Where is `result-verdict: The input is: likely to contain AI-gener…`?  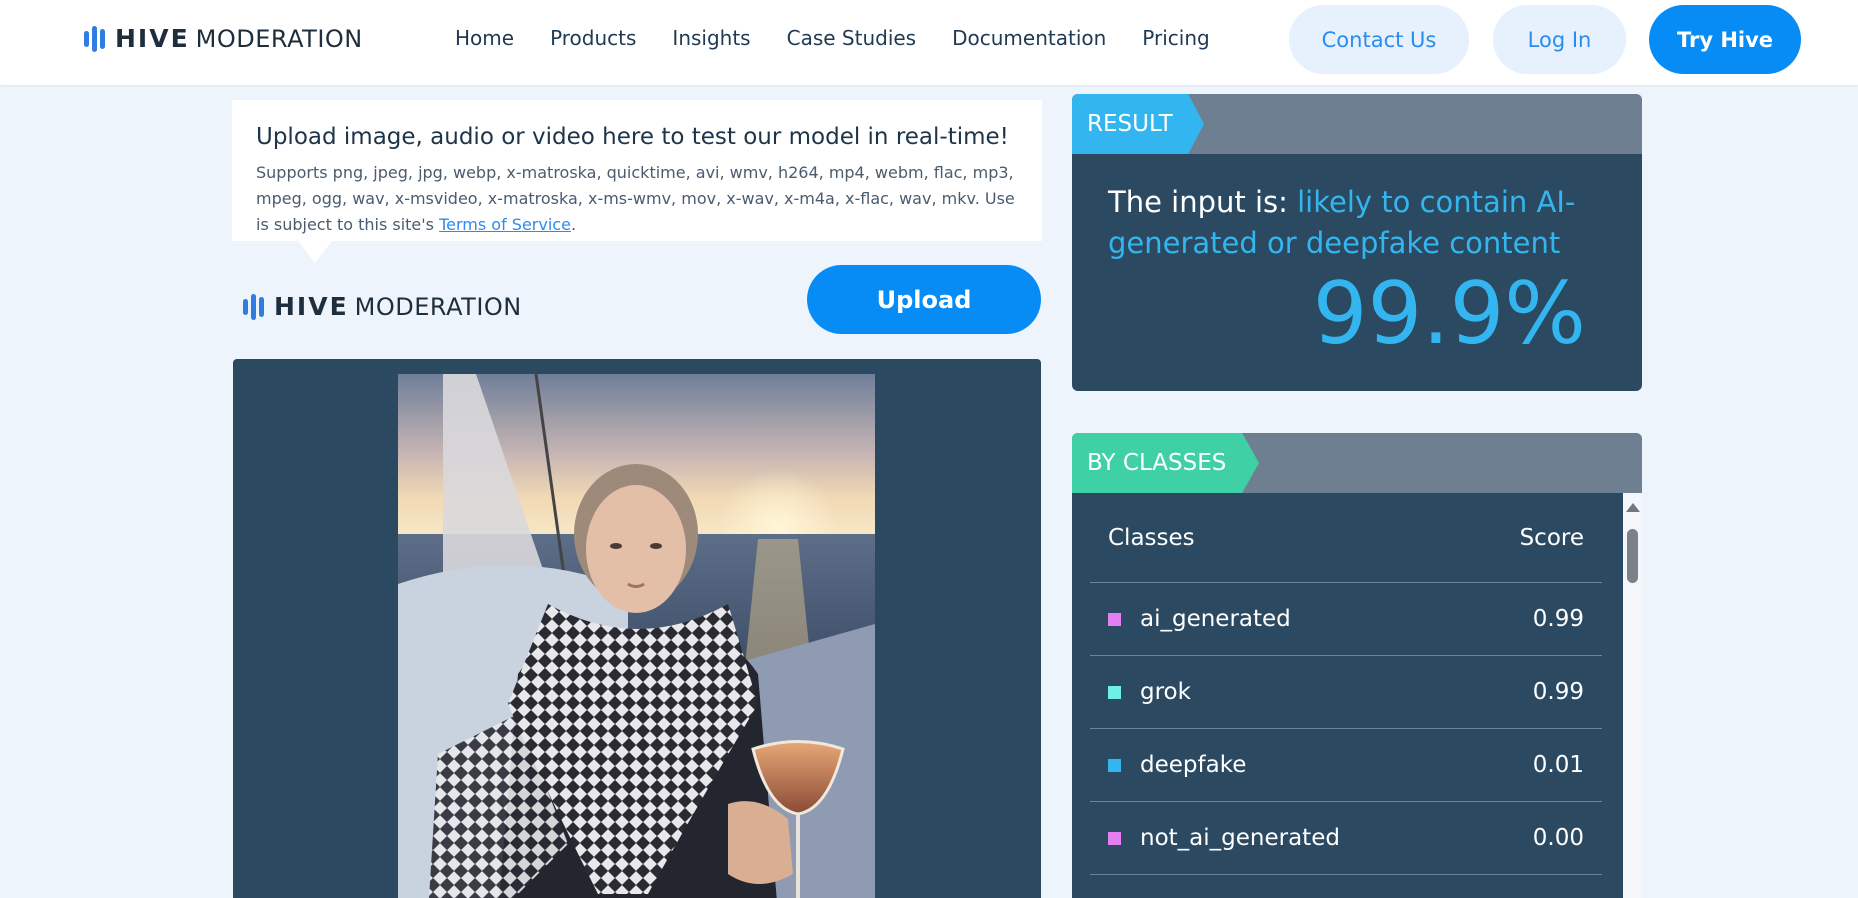 result-verdict: The input is: likely to contain AI-gener… is located at coordinates (1343, 223).